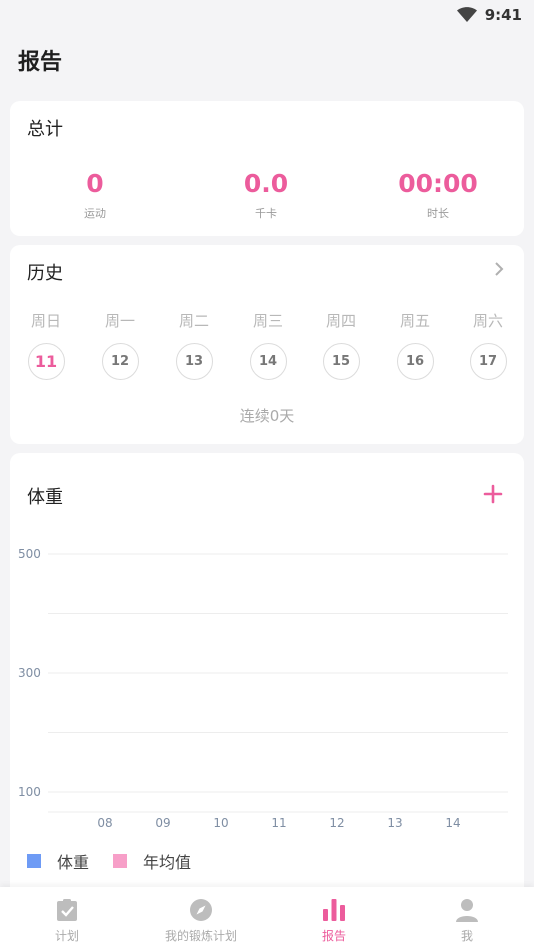 This screenshot has width=534, height=949. I want to click on nav-item-report: 报告, so click(334, 918).